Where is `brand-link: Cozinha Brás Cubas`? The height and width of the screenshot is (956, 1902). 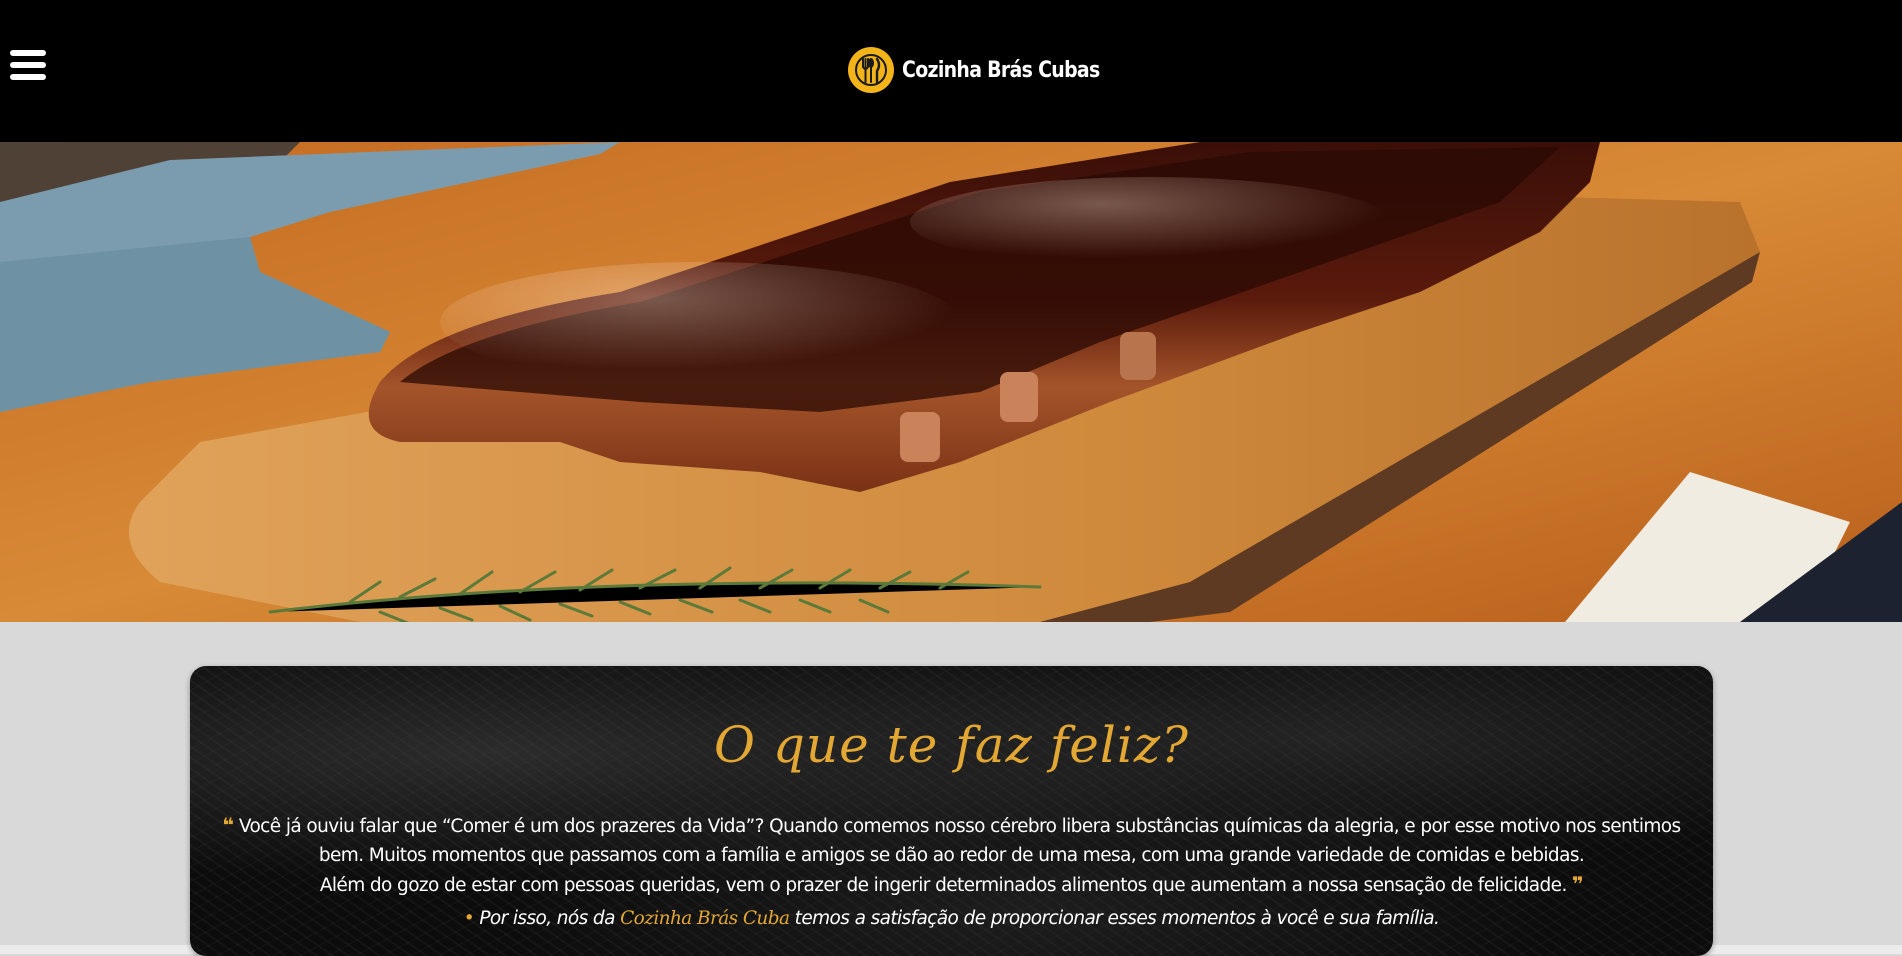
brand-link: Cozinha Brás Cubas is located at coordinates (990, 70).